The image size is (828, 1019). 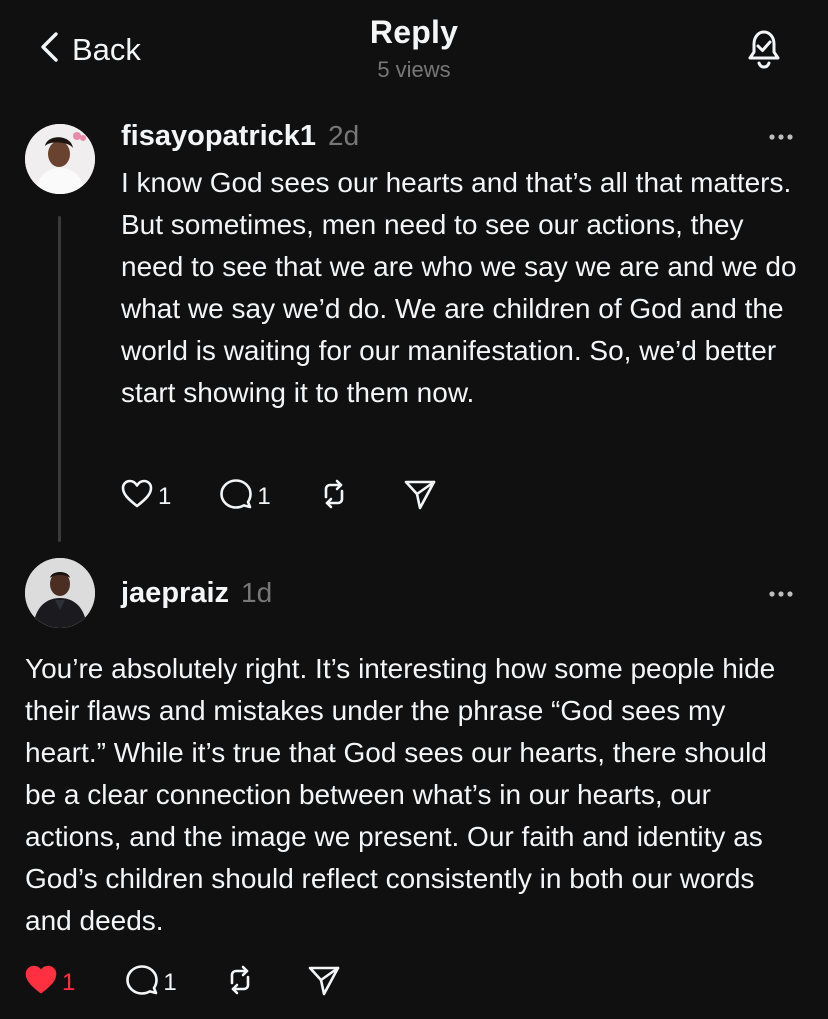 I want to click on thread-line, so click(x=59, y=379).